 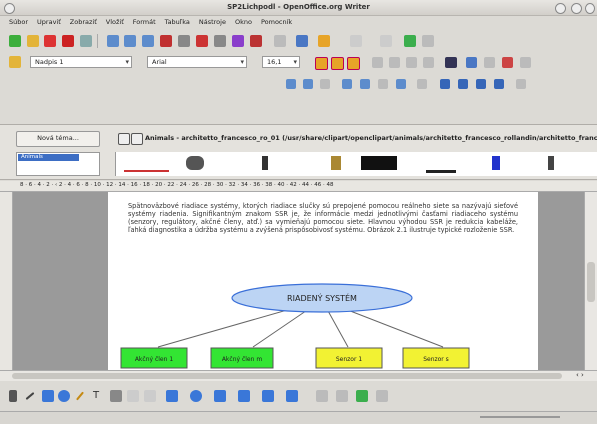 I want to click on menu-item: Súbor, so click(x=18, y=22).